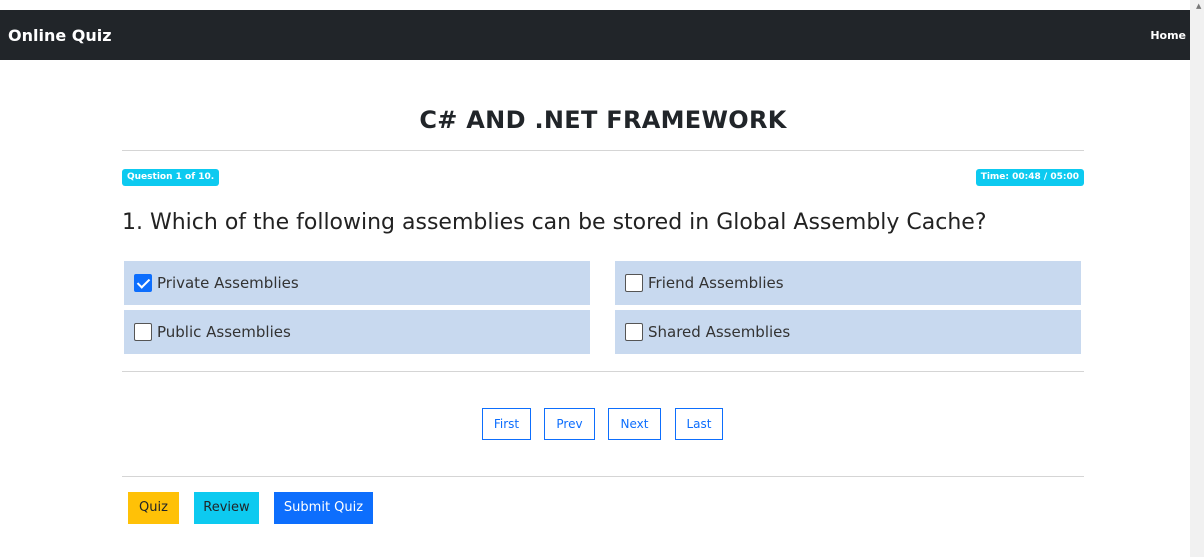 This screenshot has width=1204, height=557. I want to click on option-label: Private Assemblies, so click(228, 283).